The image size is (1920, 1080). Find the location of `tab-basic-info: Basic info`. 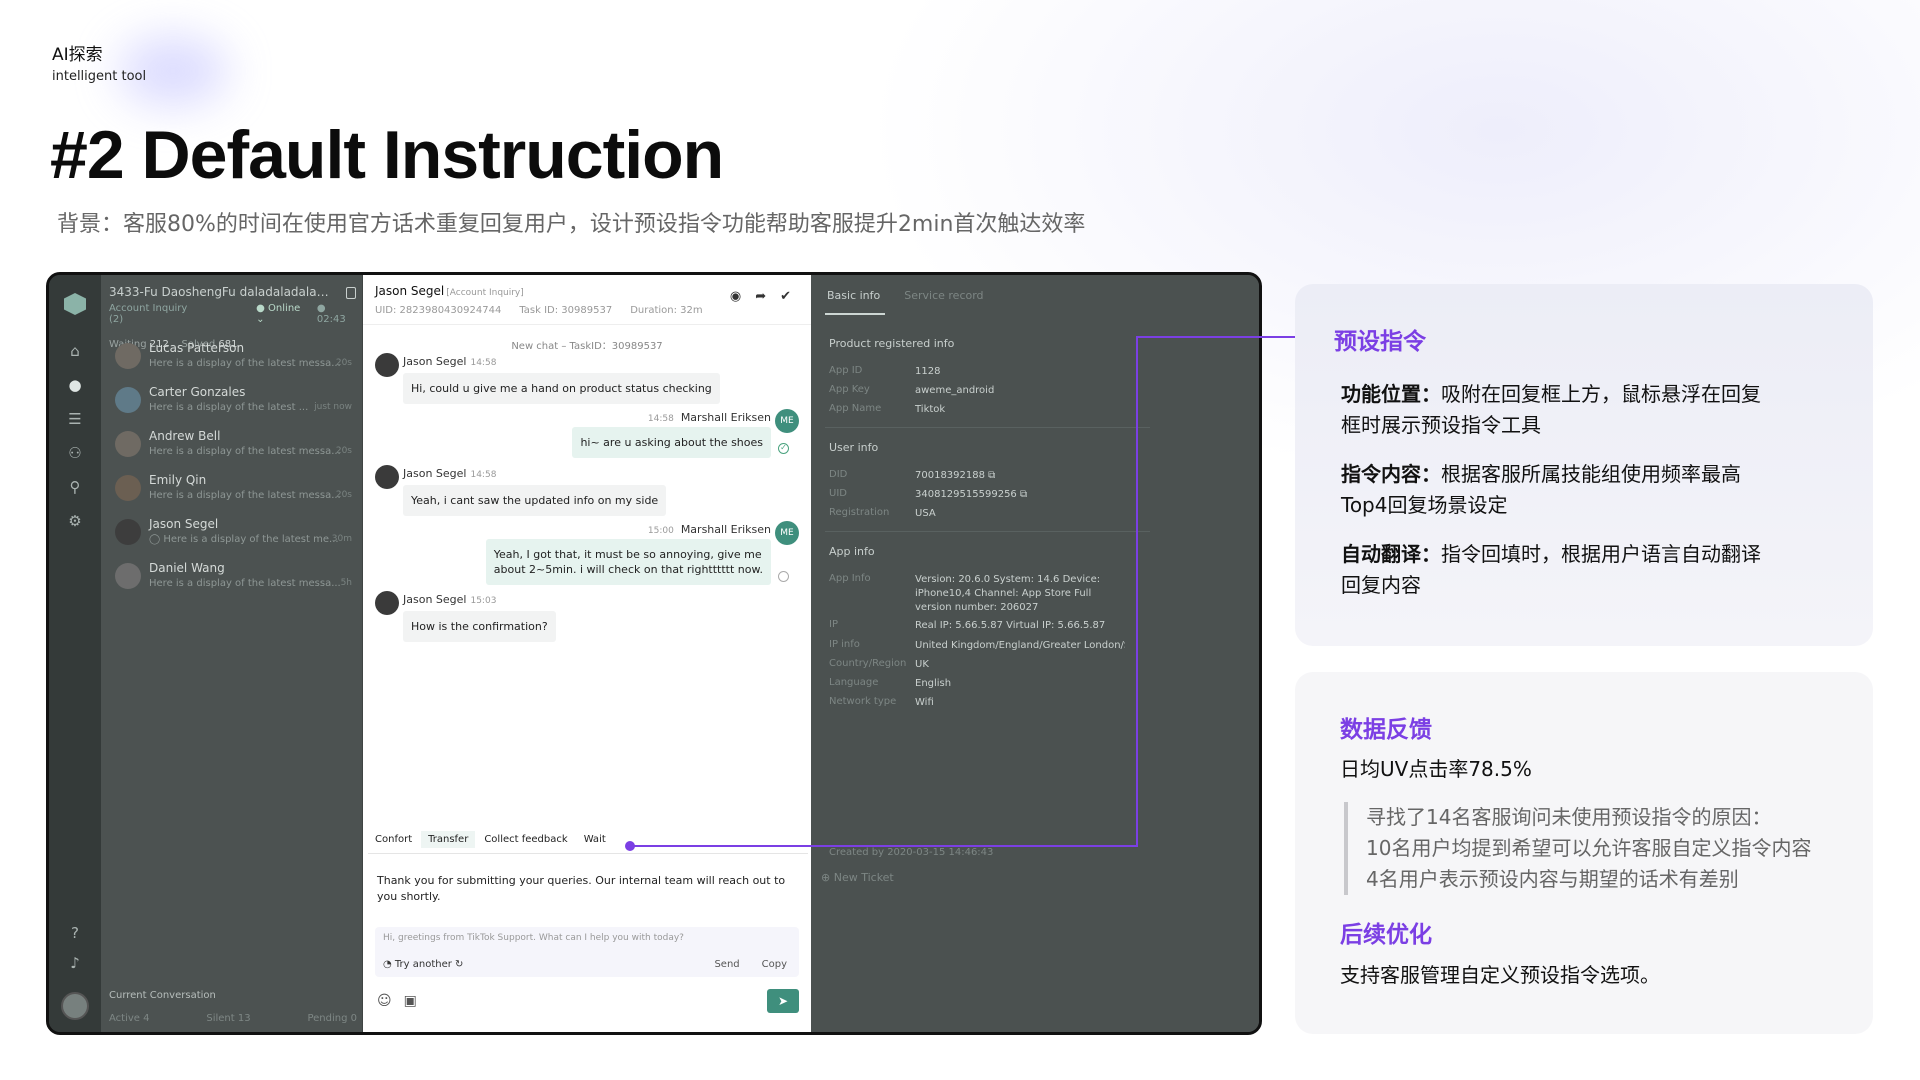

tab-basic-info: Basic info is located at coordinates (853, 295).